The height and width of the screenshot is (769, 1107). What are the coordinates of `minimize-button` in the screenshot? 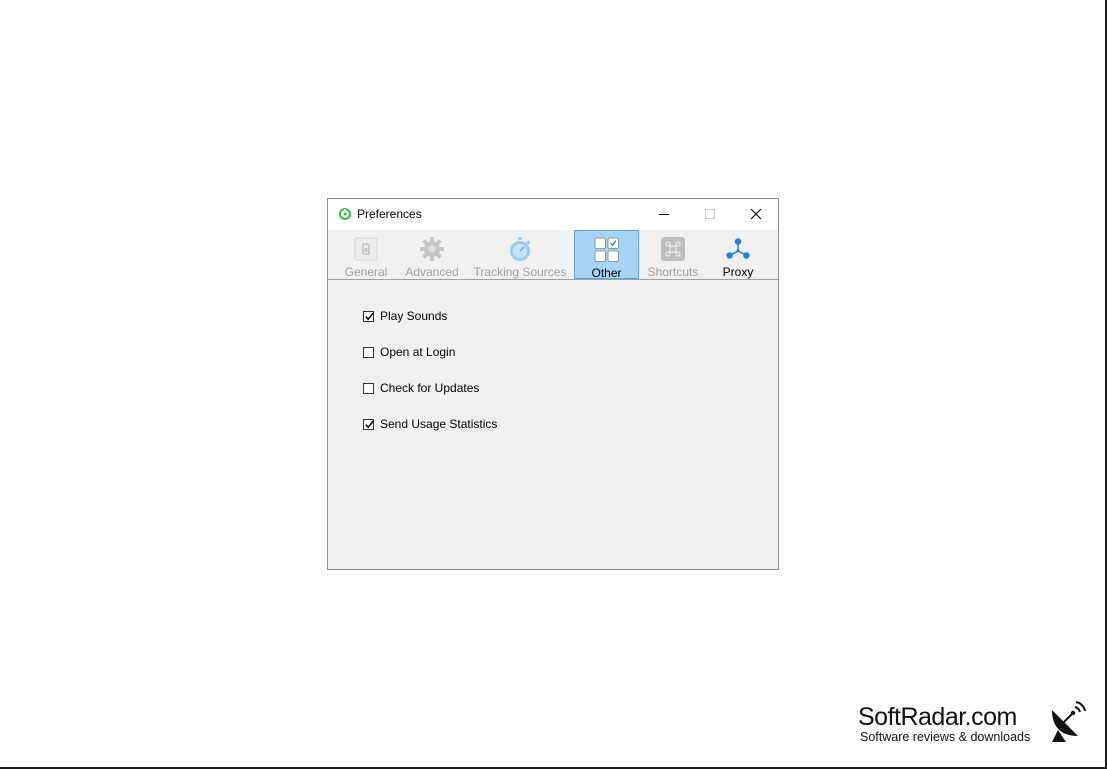 It's located at (664, 214).